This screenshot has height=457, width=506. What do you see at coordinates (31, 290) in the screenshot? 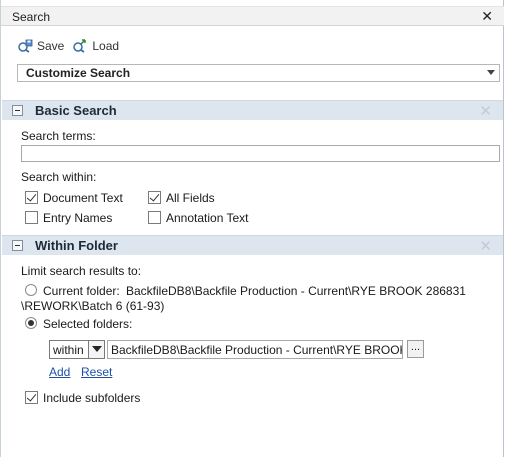
I see `current-folder-radio` at bounding box center [31, 290].